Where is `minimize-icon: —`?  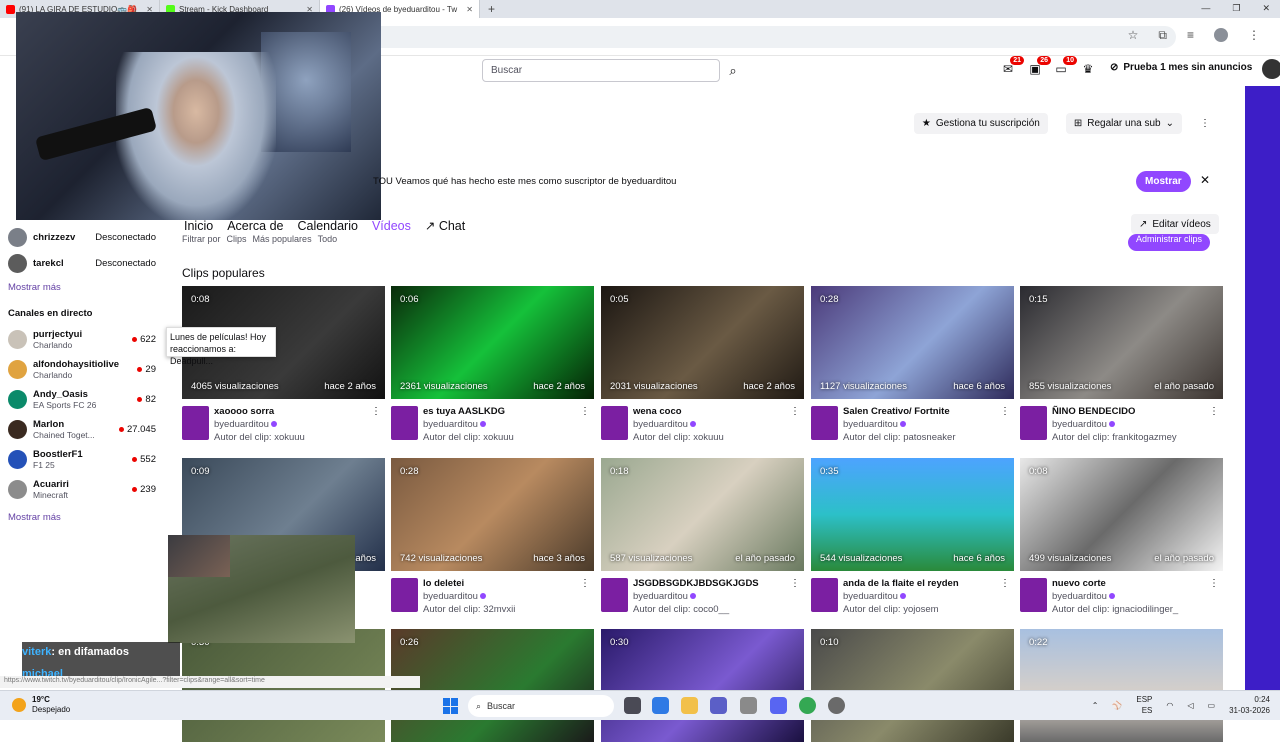
minimize-icon: — is located at coordinates (1205, 8).